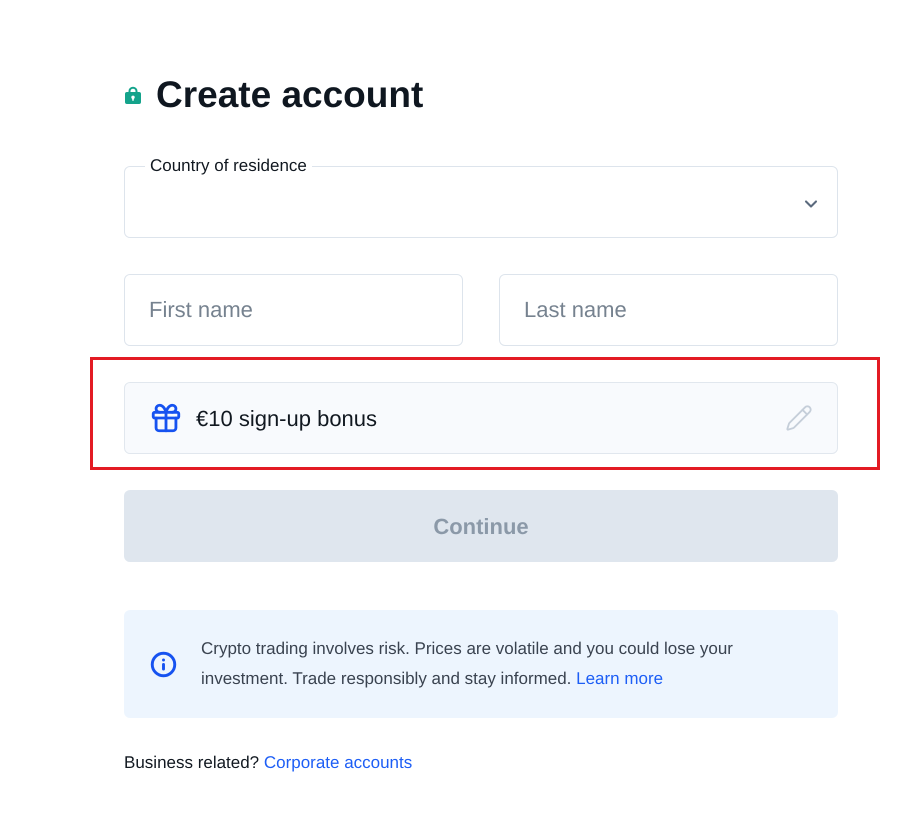 Image resolution: width=915 pixels, height=830 pixels. Describe the element at coordinates (799, 418) in the screenshot. I see `pencil-icon` at that location.